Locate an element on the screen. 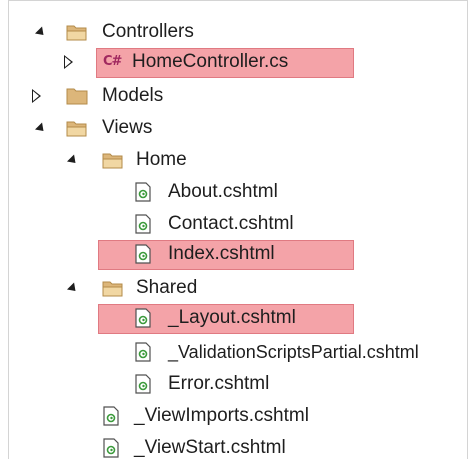  tree-item-label: Controllers is located at coordinates (148, 31).